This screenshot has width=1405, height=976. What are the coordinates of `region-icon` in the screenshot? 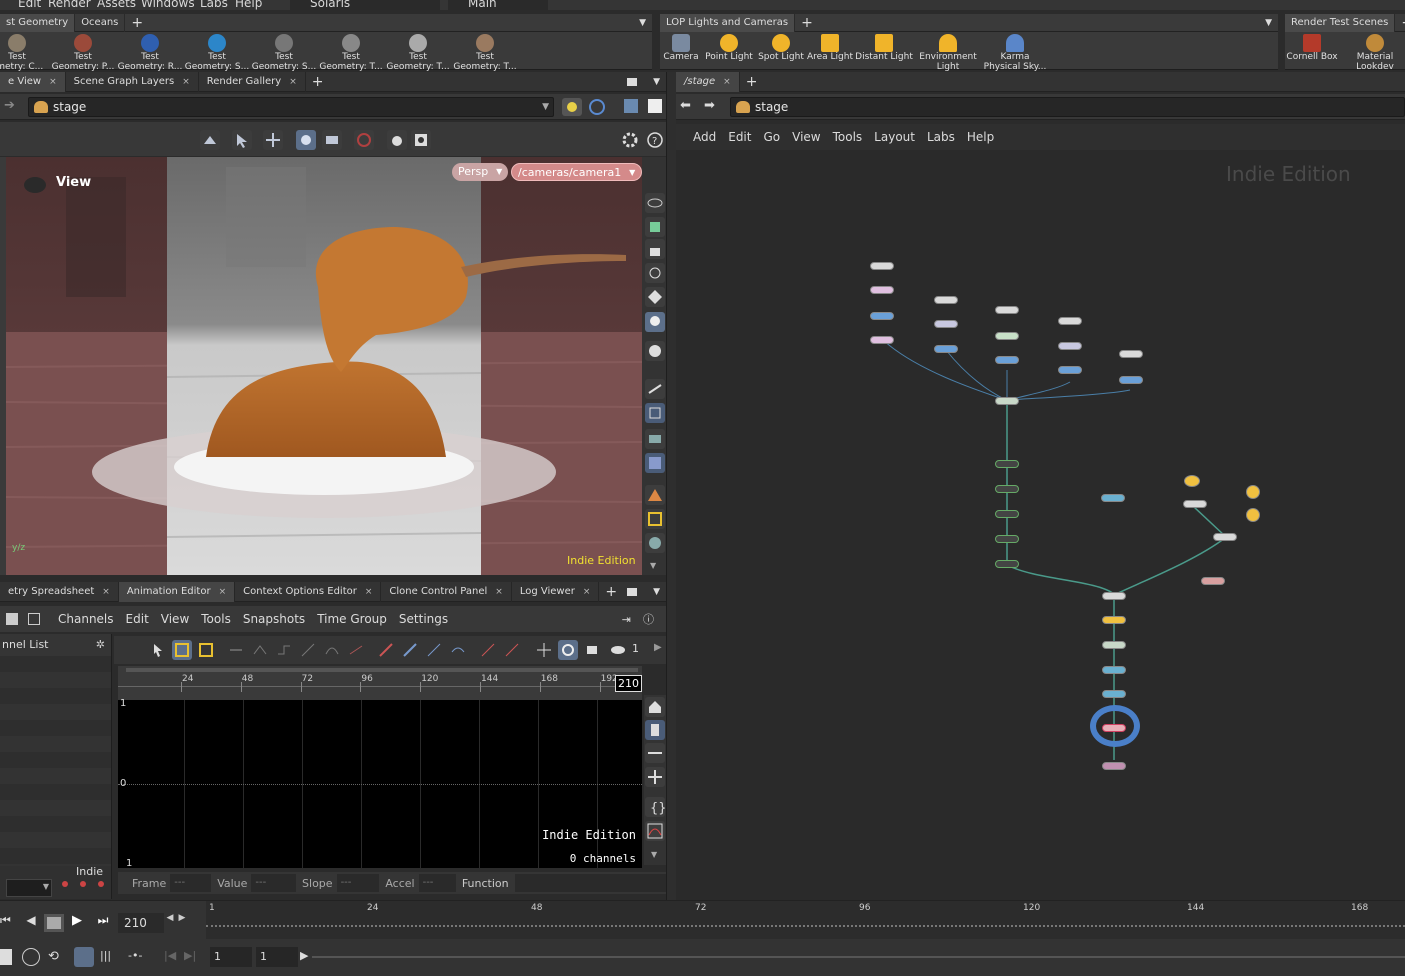 It's located at (655, 519).